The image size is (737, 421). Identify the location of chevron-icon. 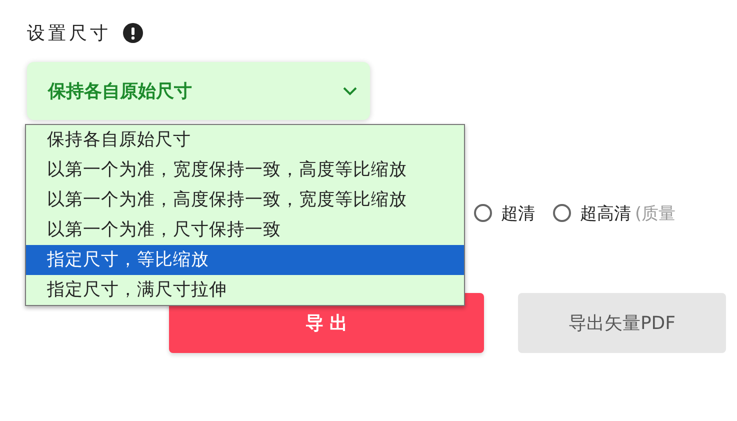
(350, 91).